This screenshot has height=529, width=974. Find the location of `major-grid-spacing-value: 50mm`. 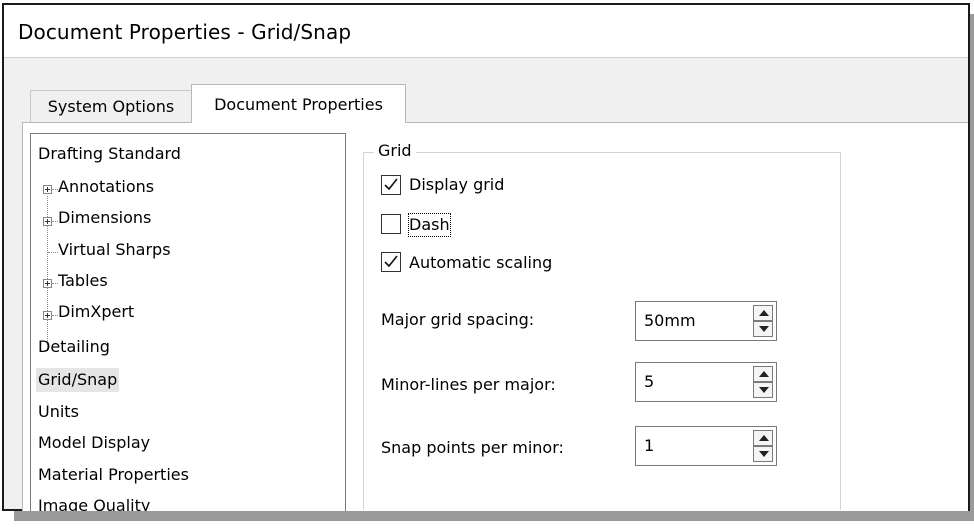

major-grid-spacing-value: 50mm is located at coordinates (670, 321).